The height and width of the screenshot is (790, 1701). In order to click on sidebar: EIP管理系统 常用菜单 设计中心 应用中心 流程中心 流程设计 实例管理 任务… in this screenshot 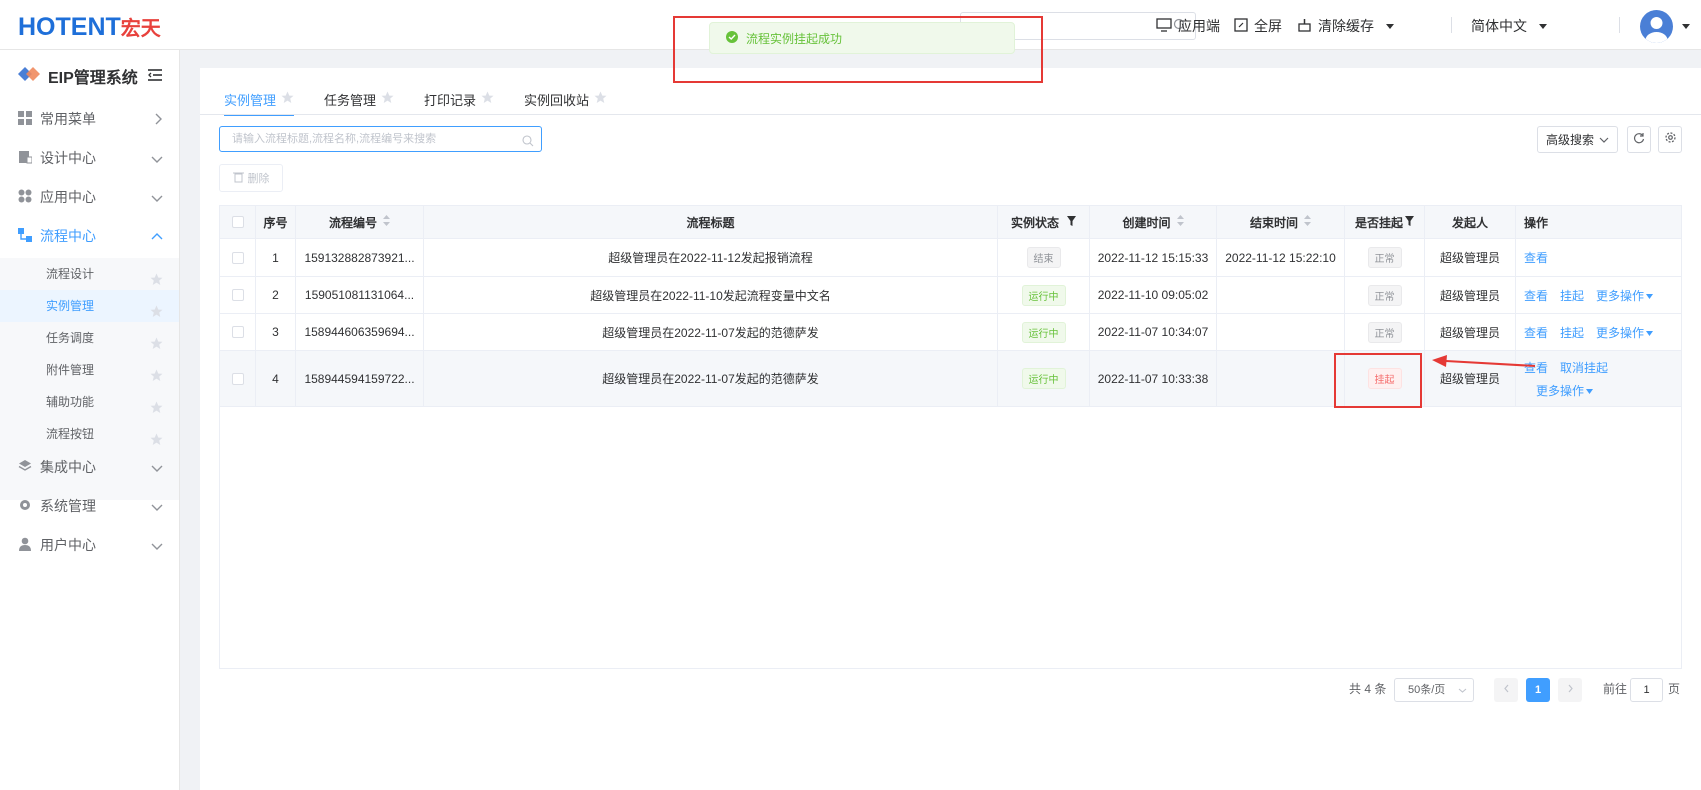, I will do `click(90, 420)`.